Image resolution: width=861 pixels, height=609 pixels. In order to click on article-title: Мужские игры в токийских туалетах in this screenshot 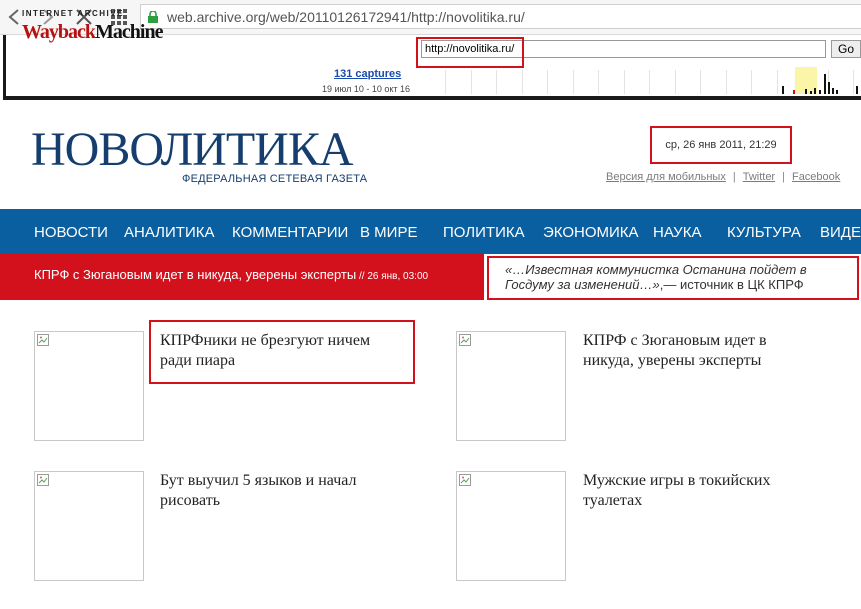, I will do `click(693, 491)`.